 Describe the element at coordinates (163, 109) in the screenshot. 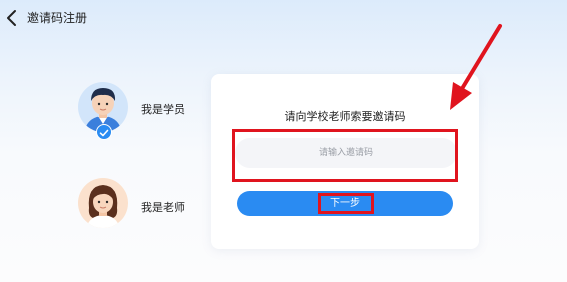

I see `role-label-student: 我是学员` at that location.